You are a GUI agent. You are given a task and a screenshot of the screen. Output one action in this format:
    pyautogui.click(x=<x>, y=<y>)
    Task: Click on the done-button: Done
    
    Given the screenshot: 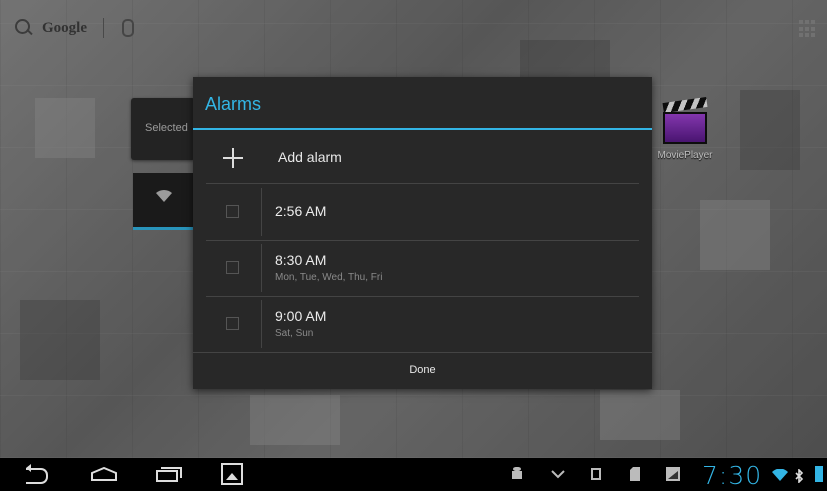 What is the action you would take?
    pyautogui.click(x=422, y=371)
    